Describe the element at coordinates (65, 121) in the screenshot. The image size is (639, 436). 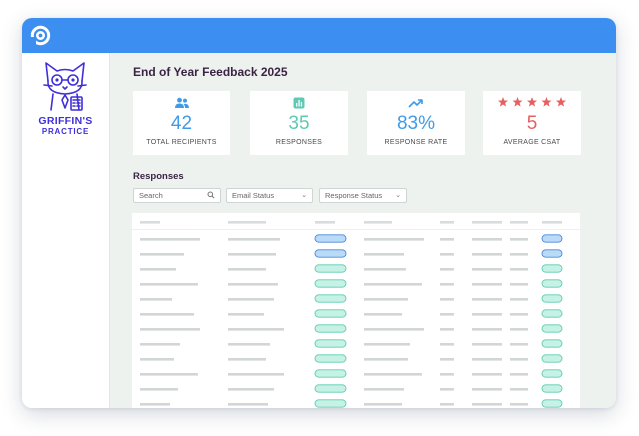
I see `brand-name: GRIFFIN'S` at that location.